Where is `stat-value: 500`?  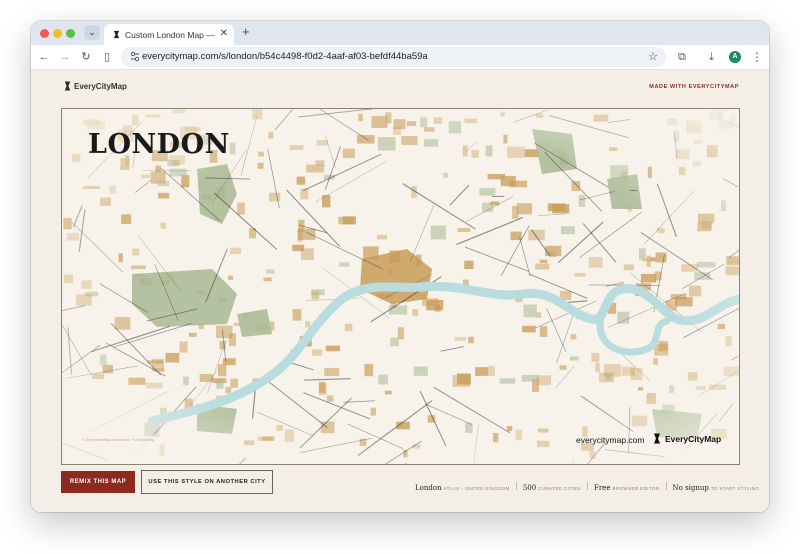 stat-value: 500 is located at coordinates (529, 488).